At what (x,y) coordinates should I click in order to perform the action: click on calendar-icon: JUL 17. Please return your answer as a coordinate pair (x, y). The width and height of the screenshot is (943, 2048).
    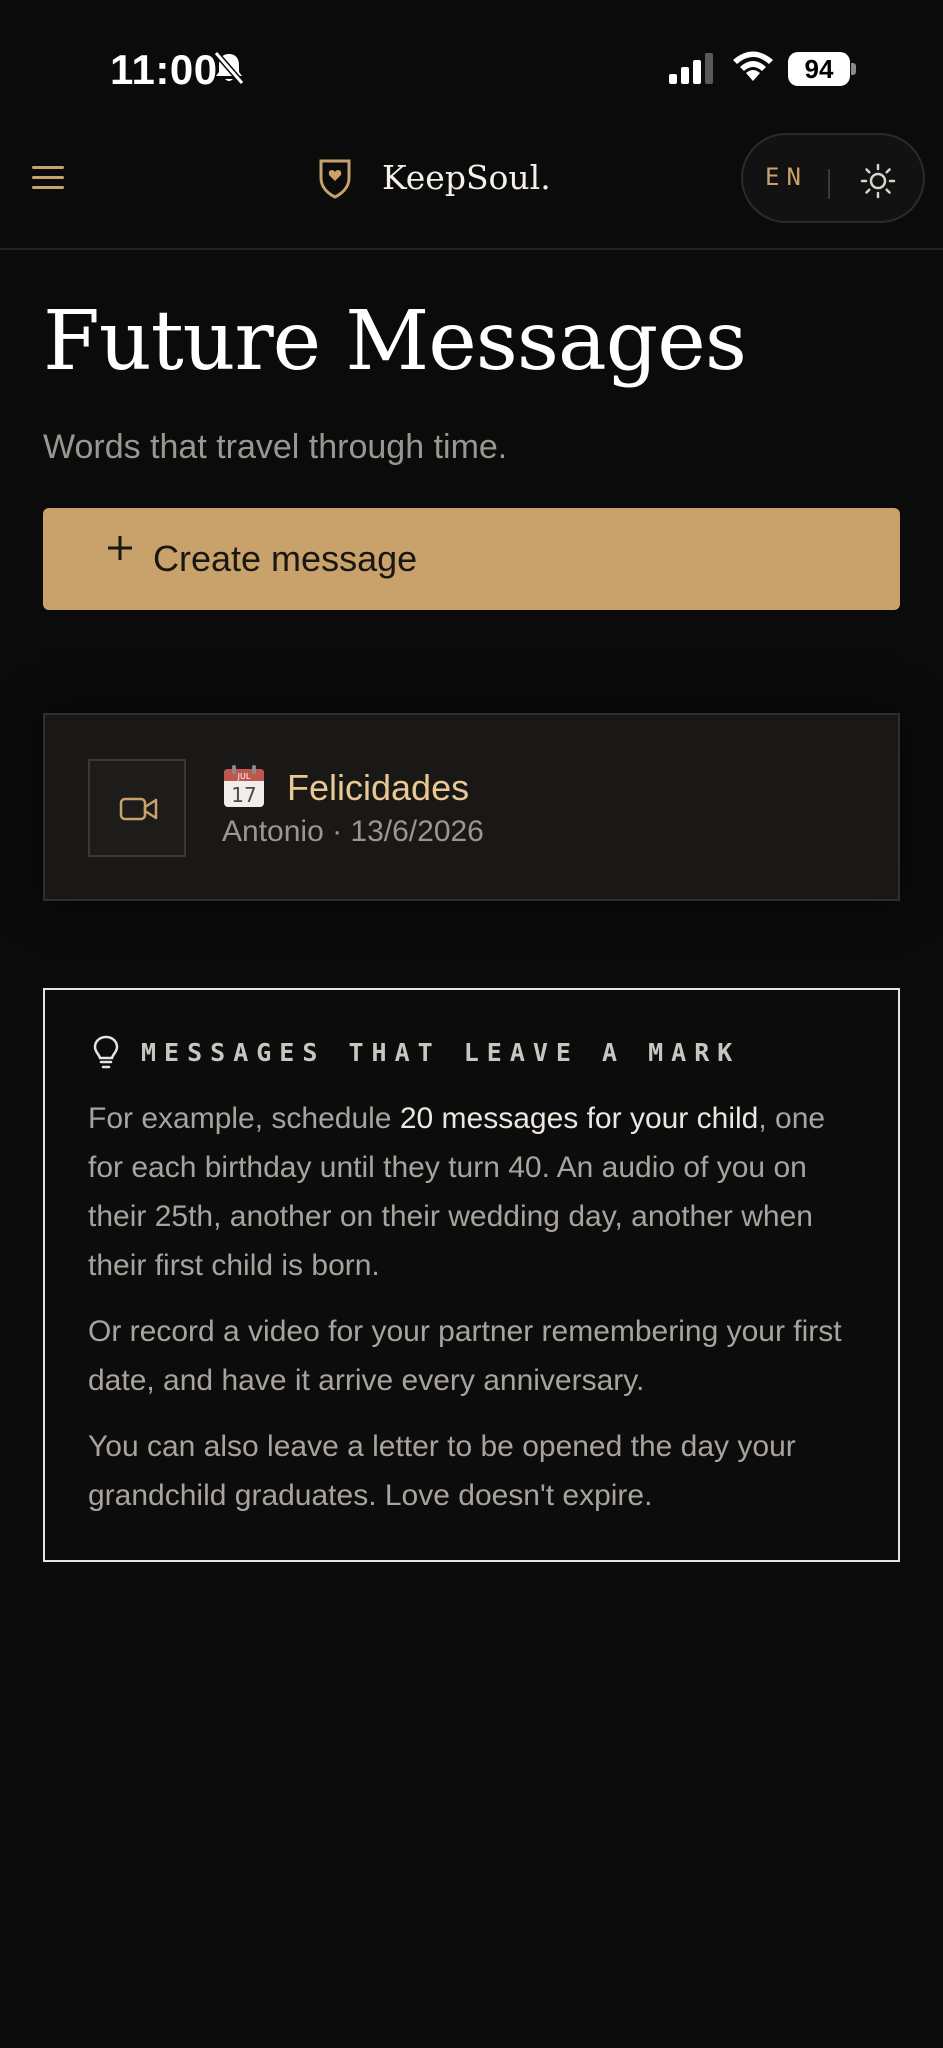
    Looking at the image, I should click on (244, 786).